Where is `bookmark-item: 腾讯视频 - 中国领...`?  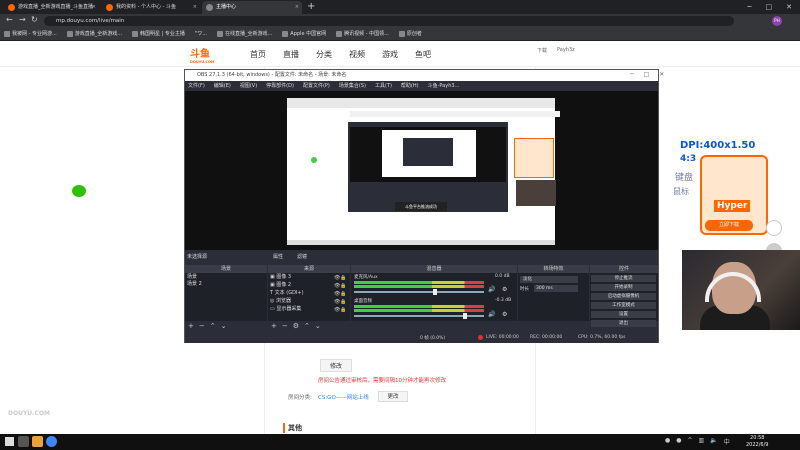 bookmark-item: 腾讯视频 - 中国领... is located at coordinates (362, 34).